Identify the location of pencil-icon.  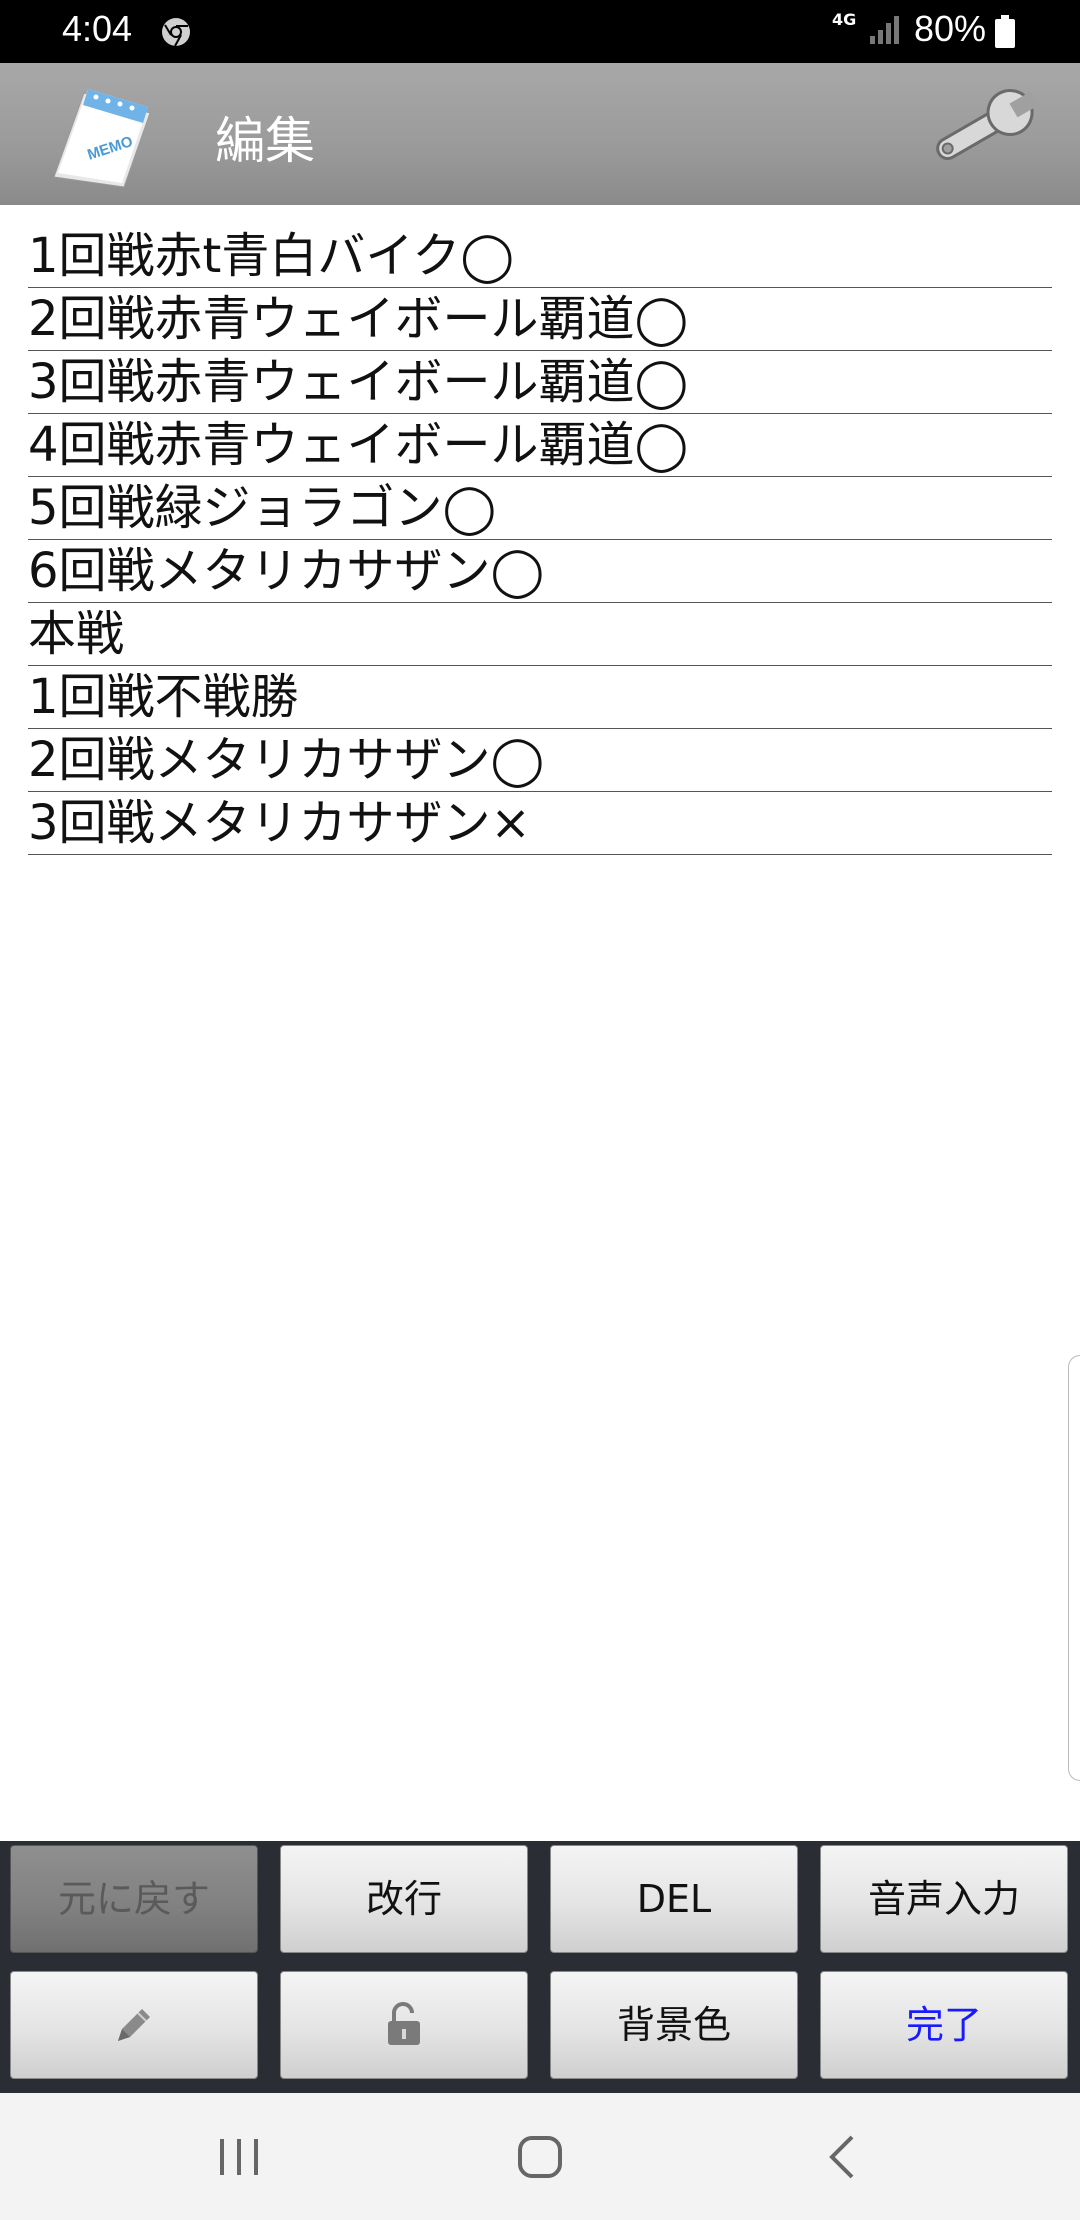
(134, 2025).